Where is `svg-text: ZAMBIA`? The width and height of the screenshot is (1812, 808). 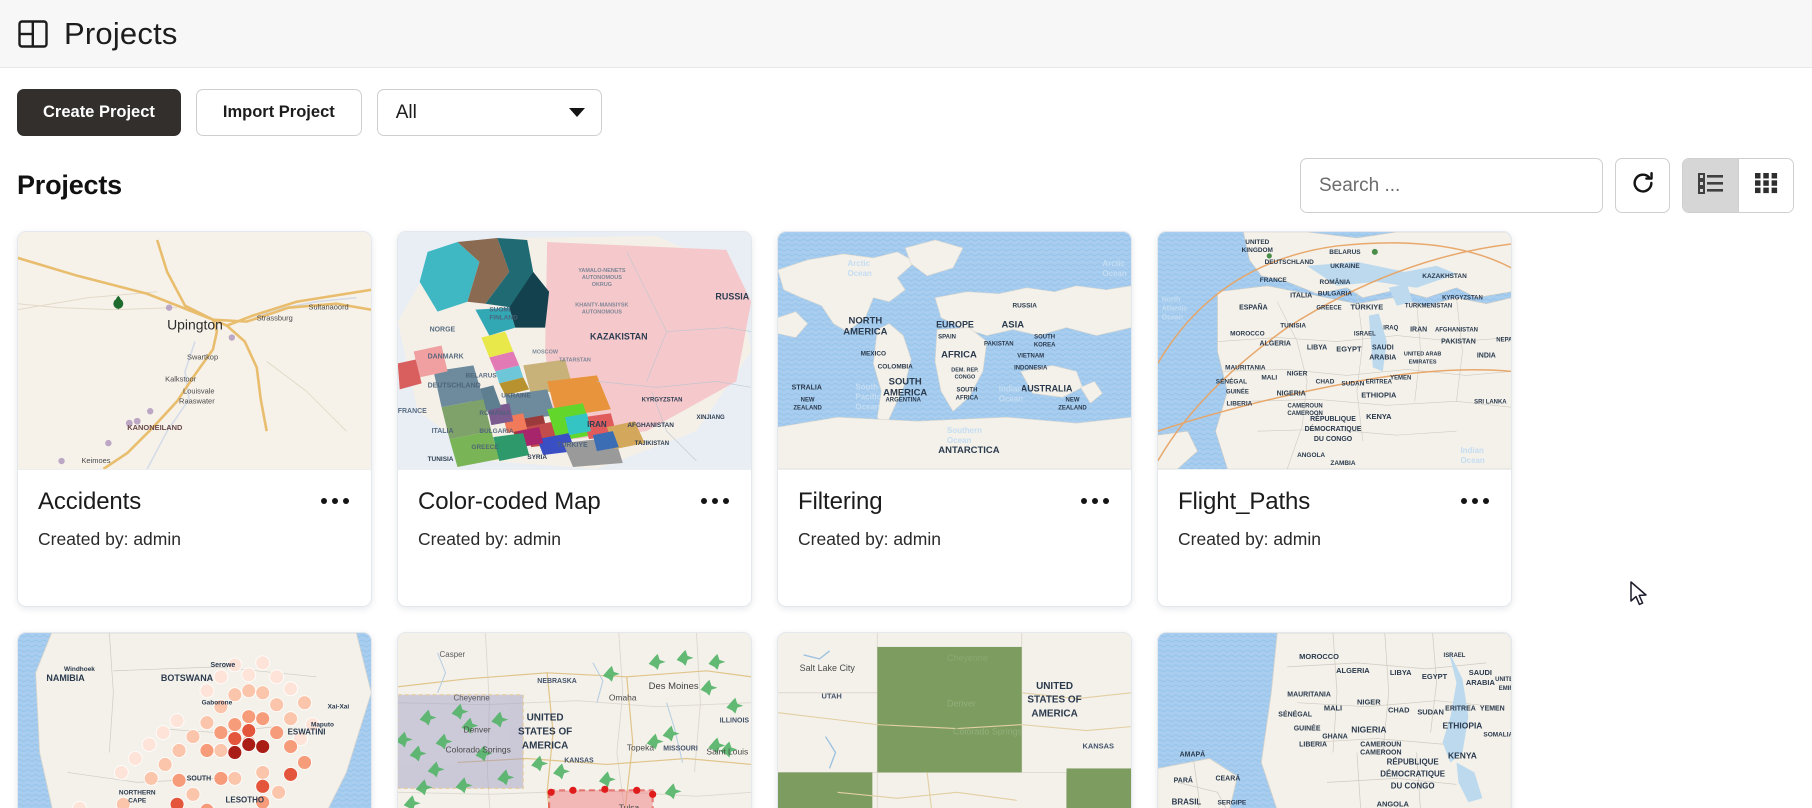
svg-text: ZAMBIA is located at coordinates (1342, 463).